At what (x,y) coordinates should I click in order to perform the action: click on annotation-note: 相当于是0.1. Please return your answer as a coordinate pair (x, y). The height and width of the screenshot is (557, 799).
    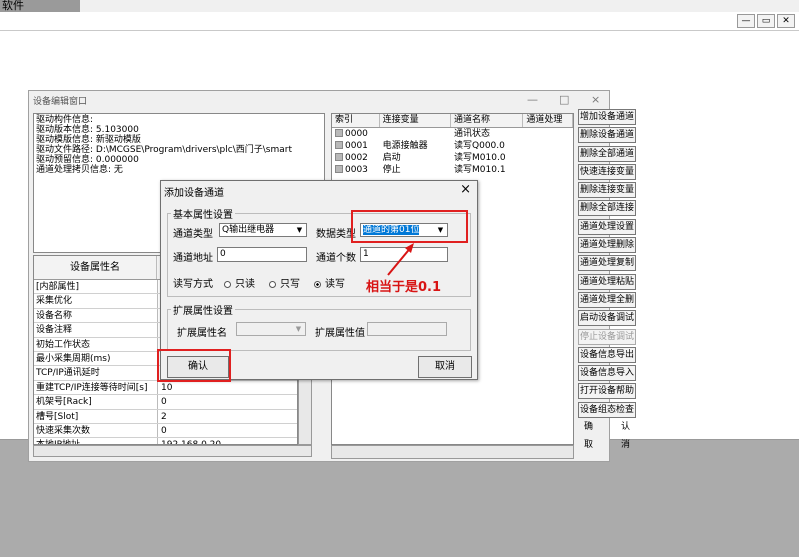
    Looking at the image, I should click on (404, 287).